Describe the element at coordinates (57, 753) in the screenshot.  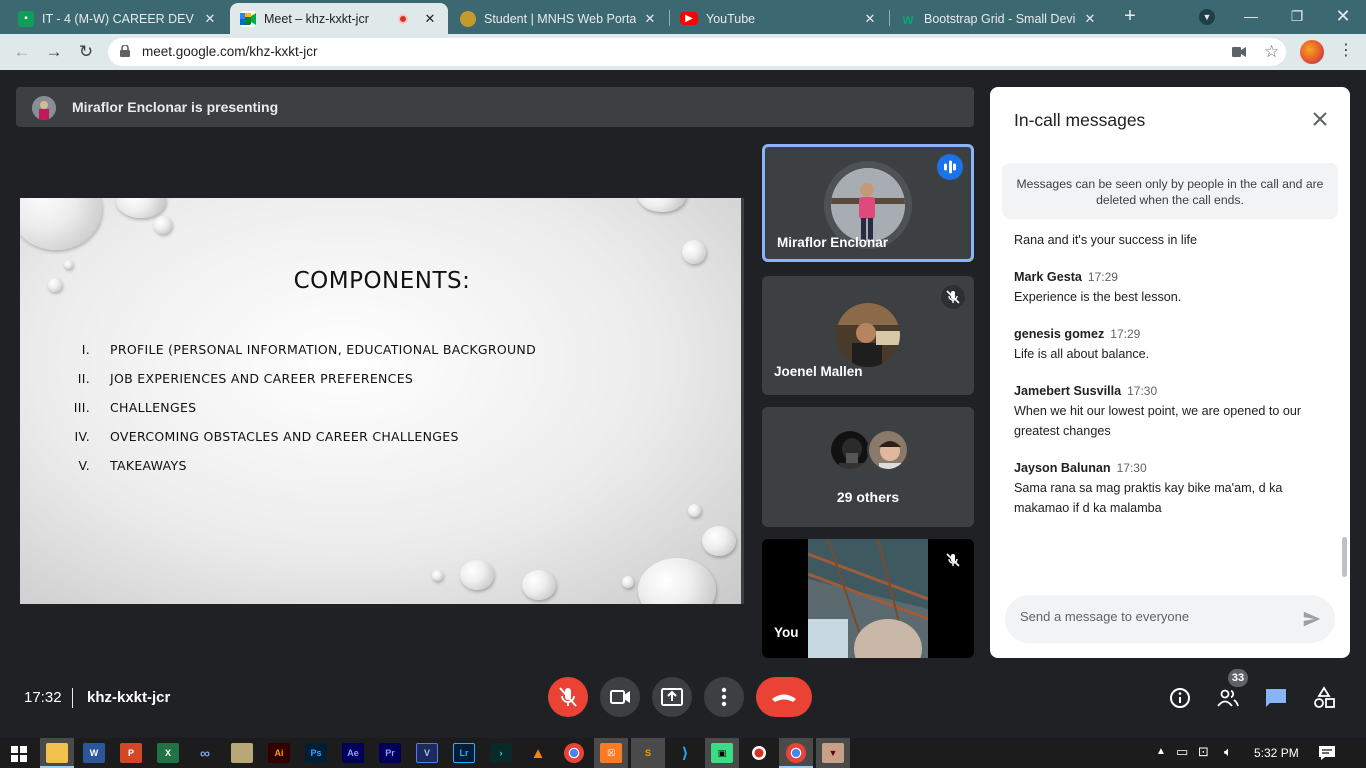
I see `file-explorer-icon` at that location.